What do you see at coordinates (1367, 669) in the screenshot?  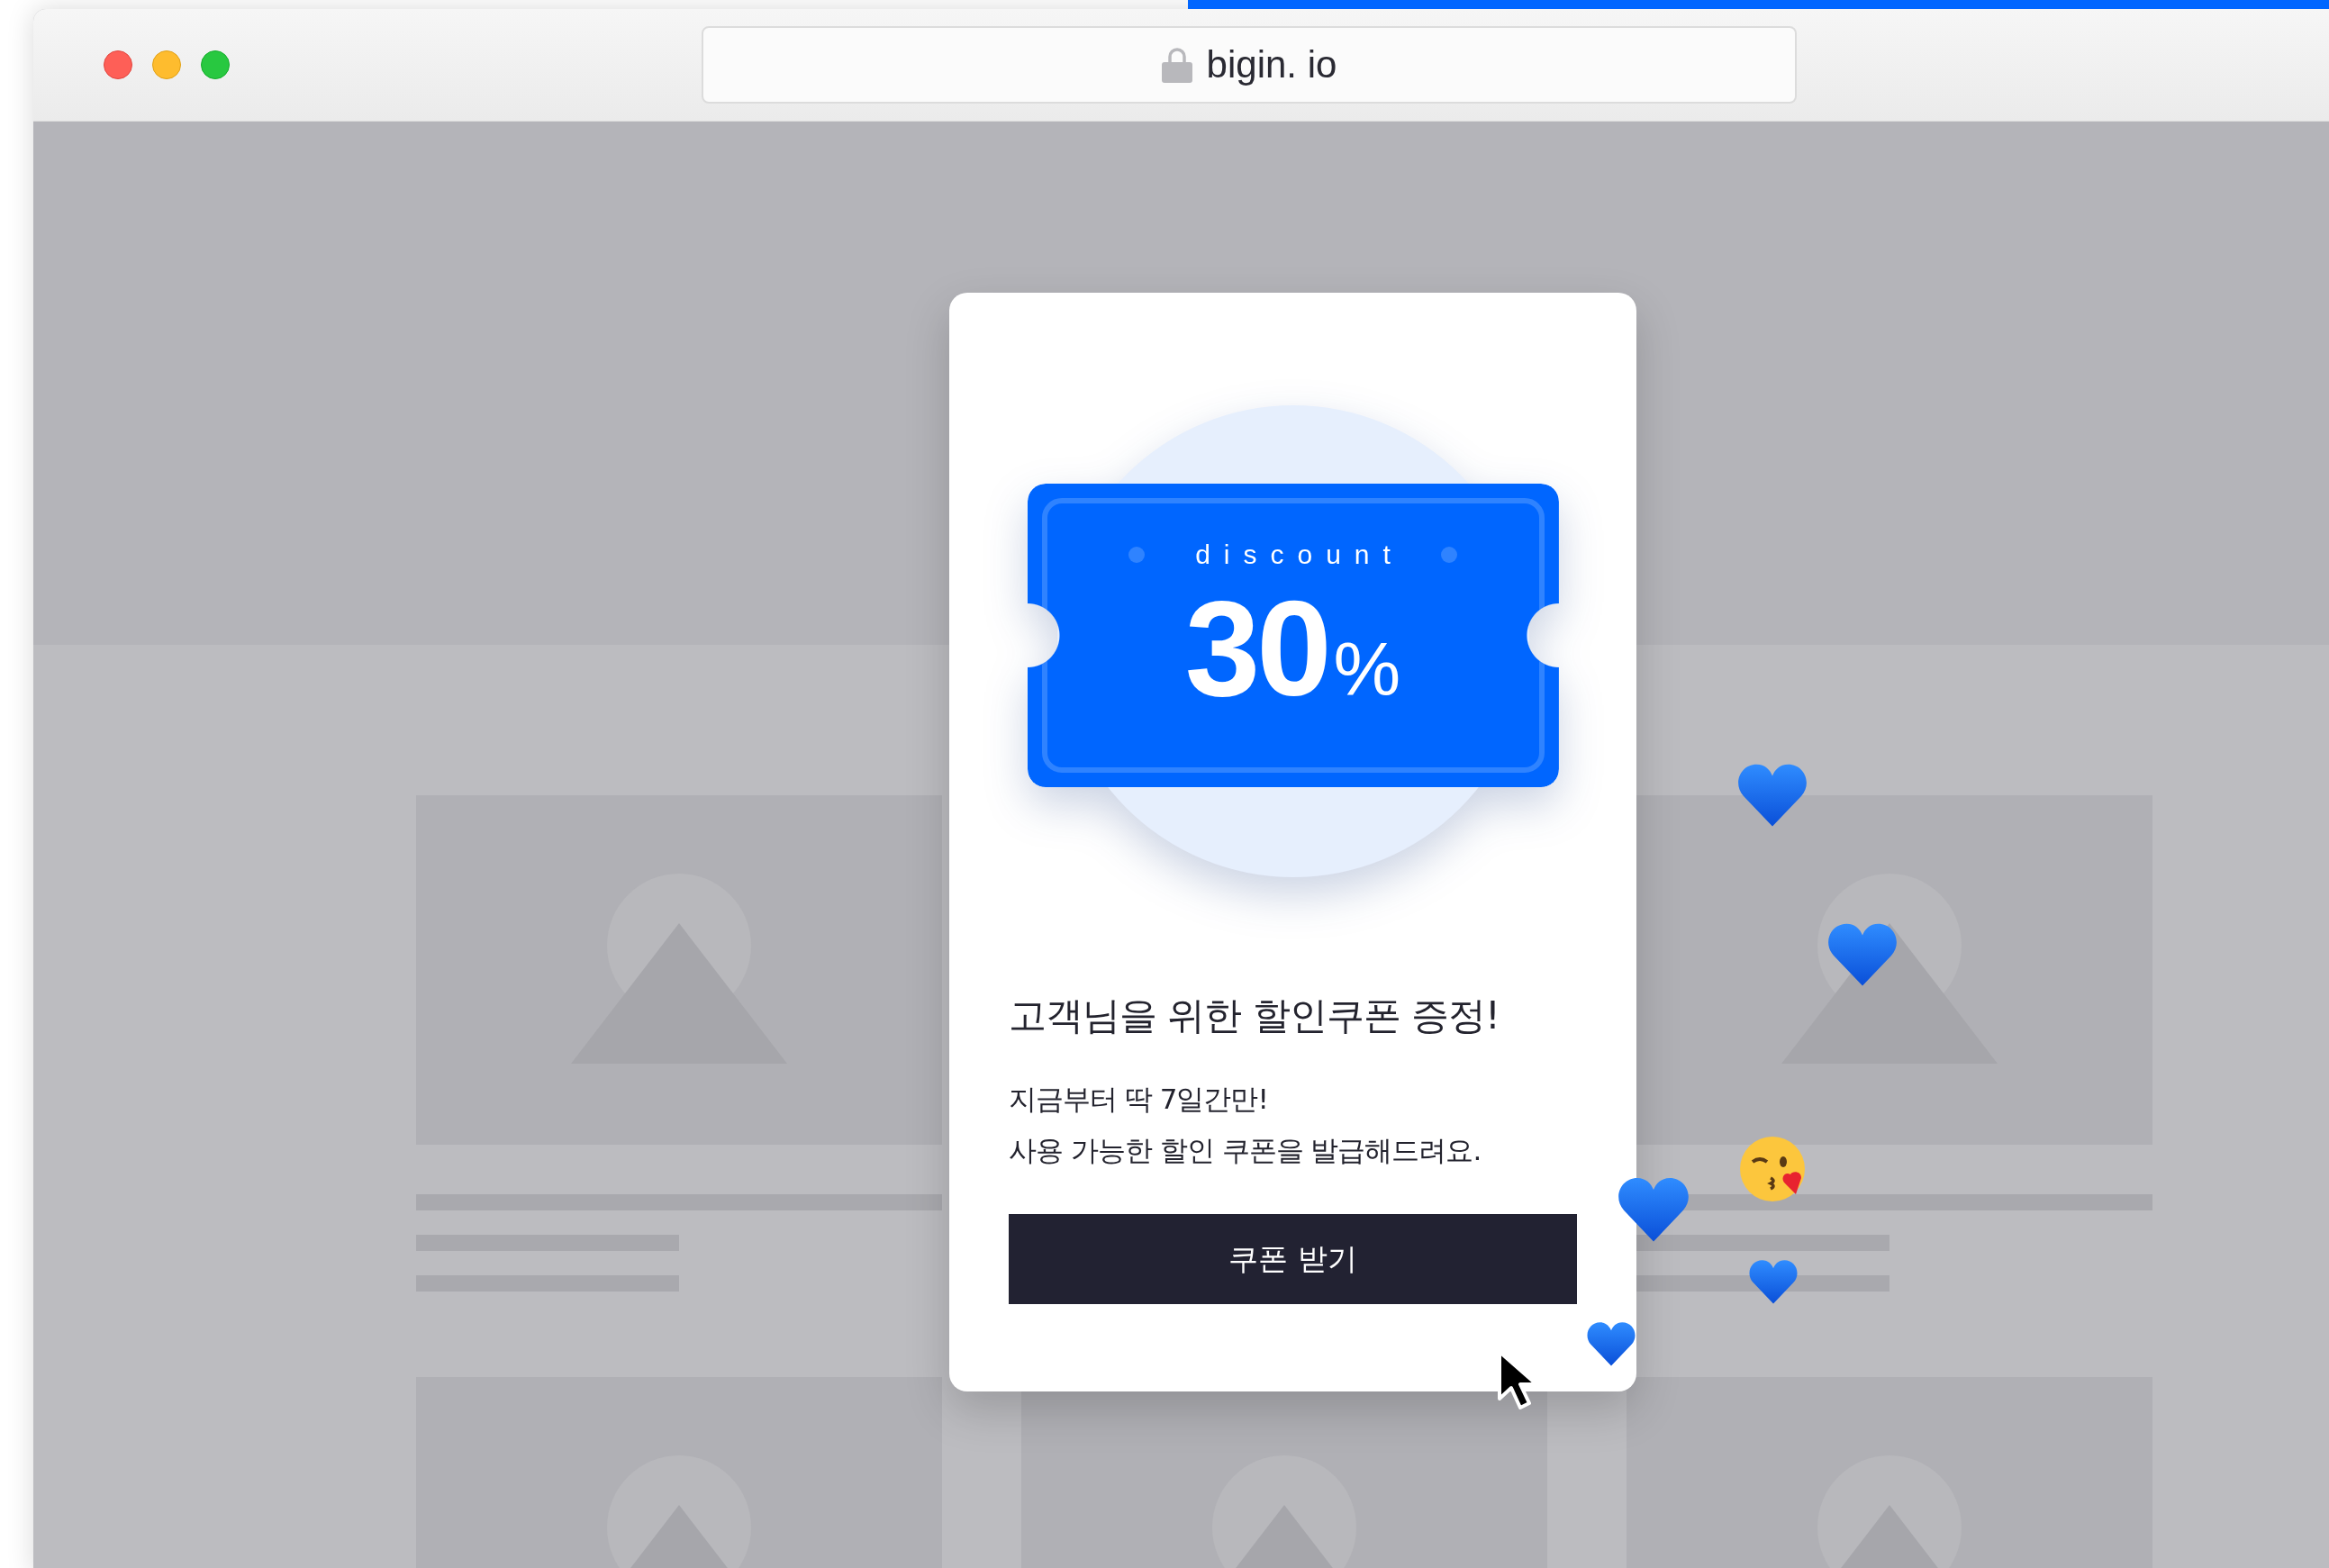 I see `percent-sign: %` at bounding box center [1367, 669].